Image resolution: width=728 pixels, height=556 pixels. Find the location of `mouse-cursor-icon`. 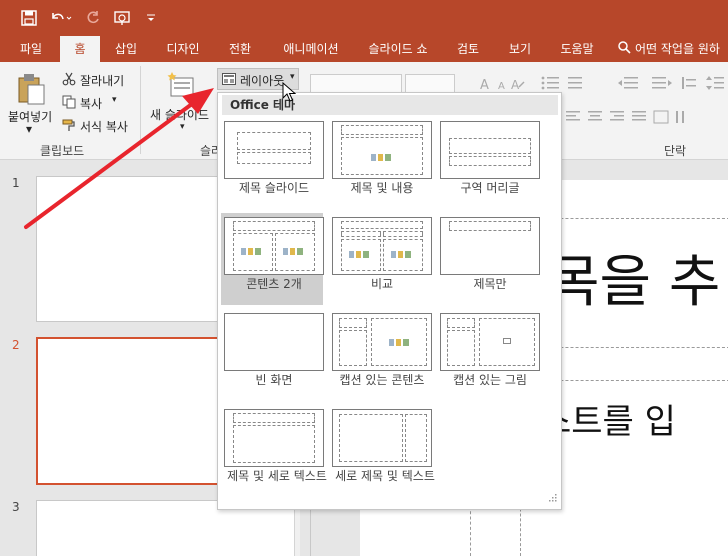

mouse-cursor-icon is located at coordinates (289, 92).